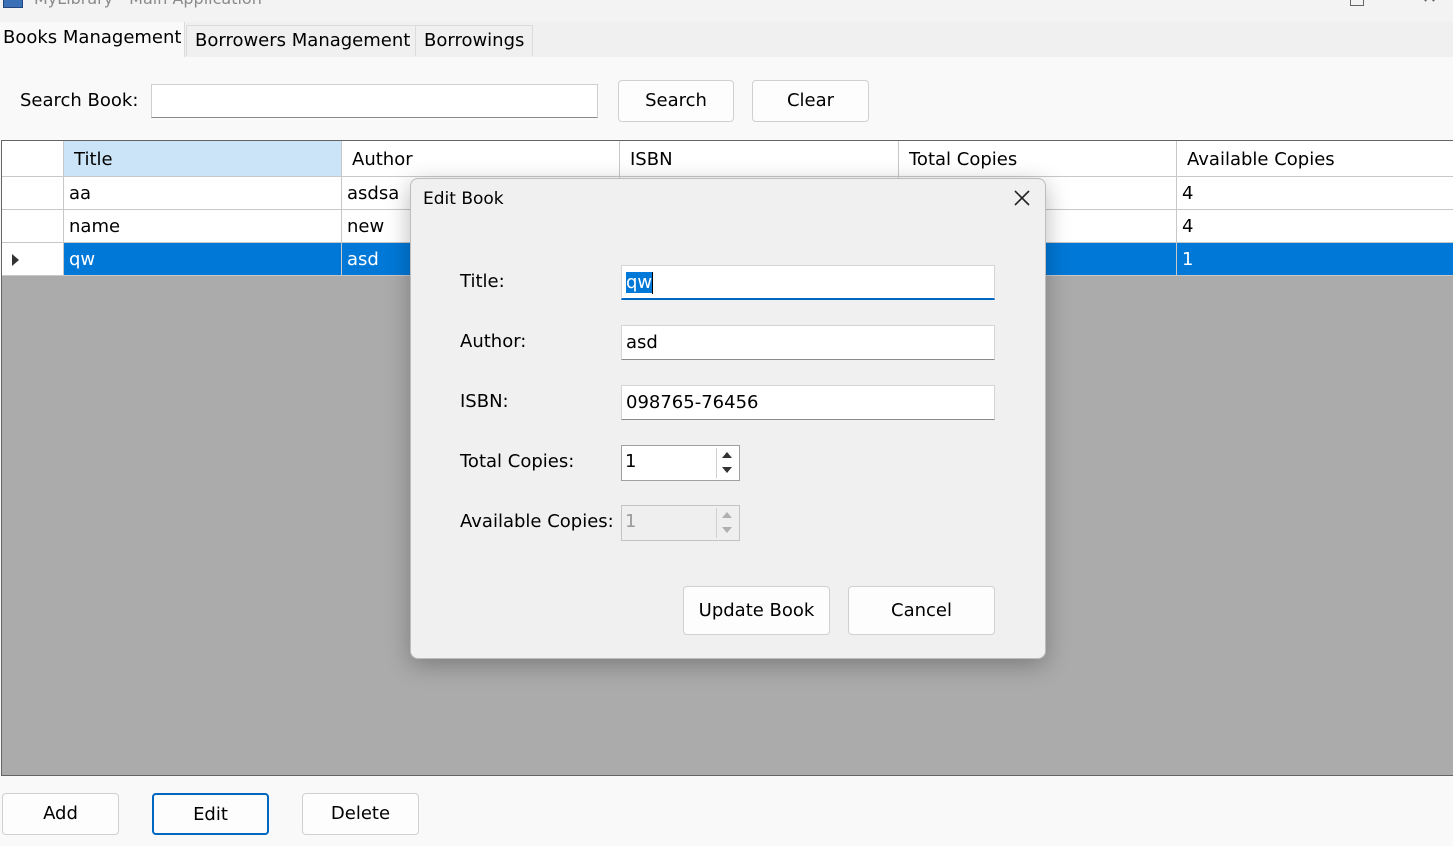  Describe the element at coordinates (537, 521) in the screenshot. I see `available-copies-label: Available Copies:` at that location.